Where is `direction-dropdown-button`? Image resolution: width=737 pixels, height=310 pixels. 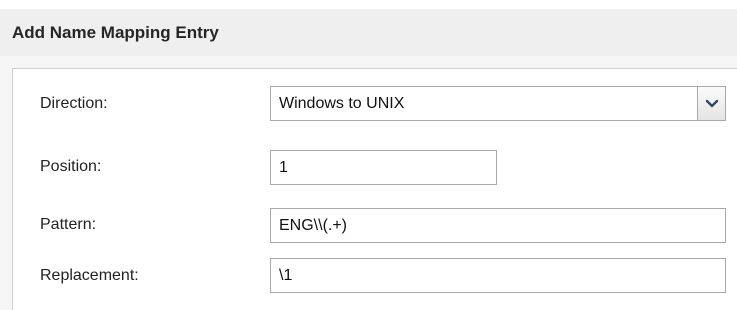
direction-dropdown-button is located at coordinates (711, 103).